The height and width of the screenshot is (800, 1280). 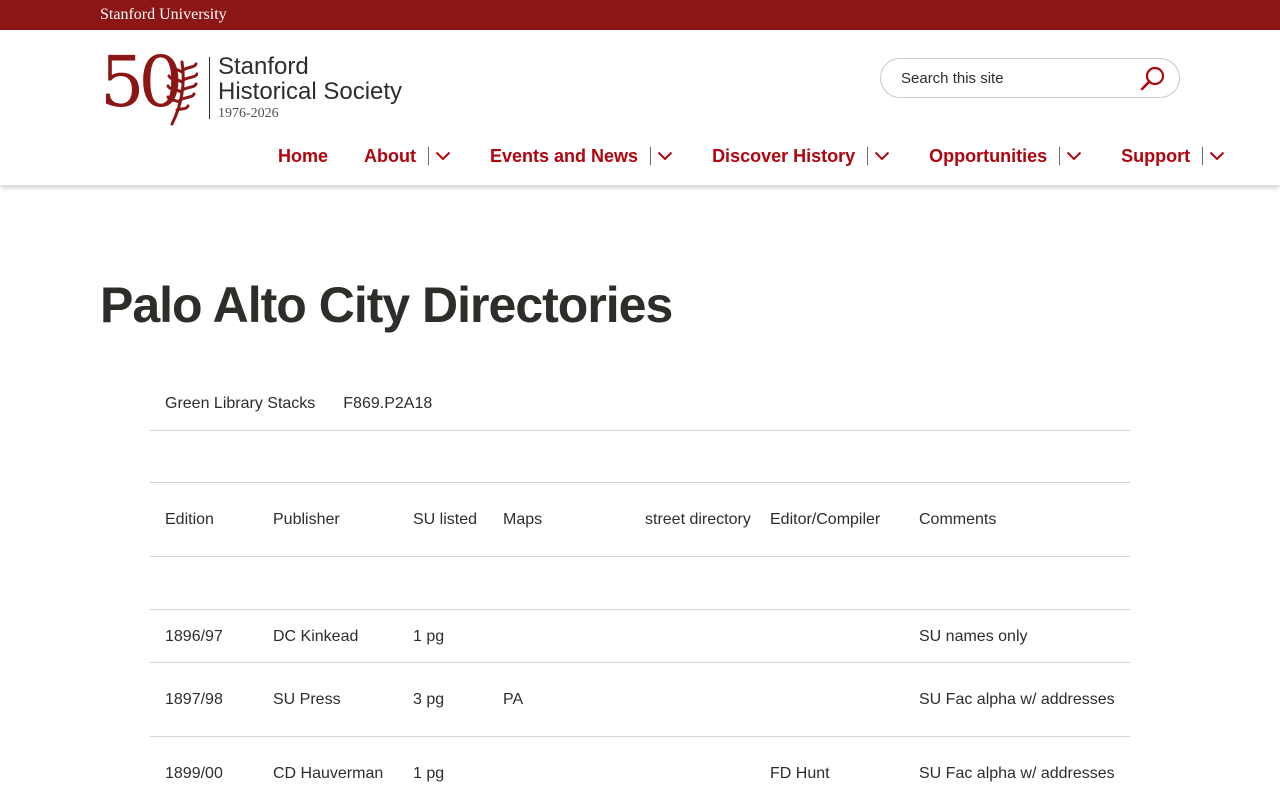 I want to click on nav-item-events: Events and News, so click(x=583, y=156).